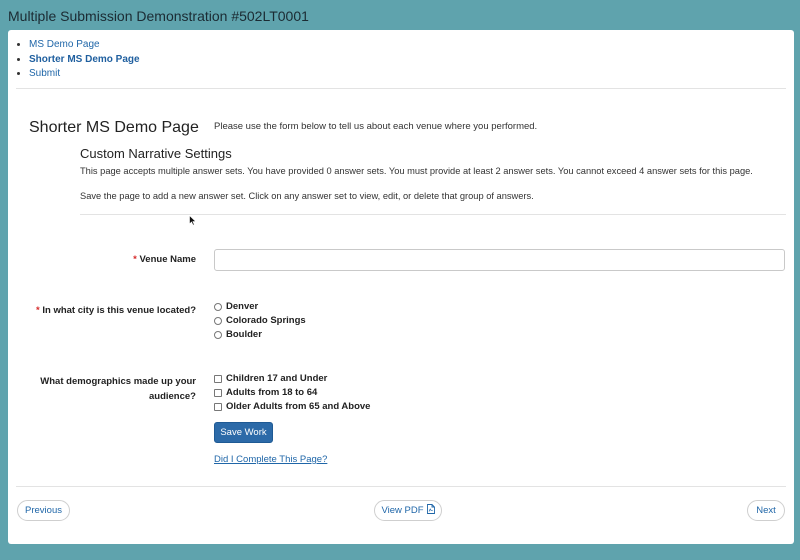  I want to click on view-pdf-label: View PDF, so click(402, 510).